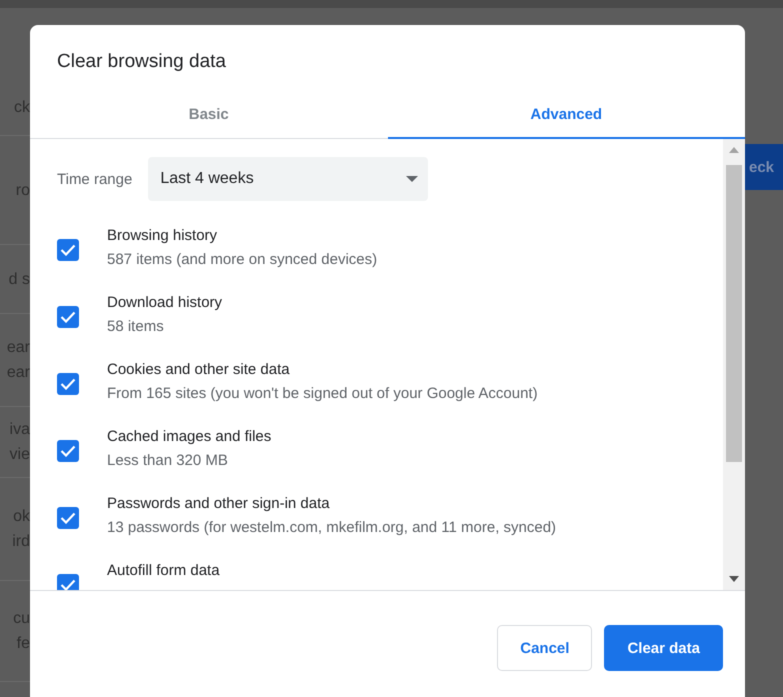 The image size is (783, 697). I want to click on scrollbar, so click(734, 364).